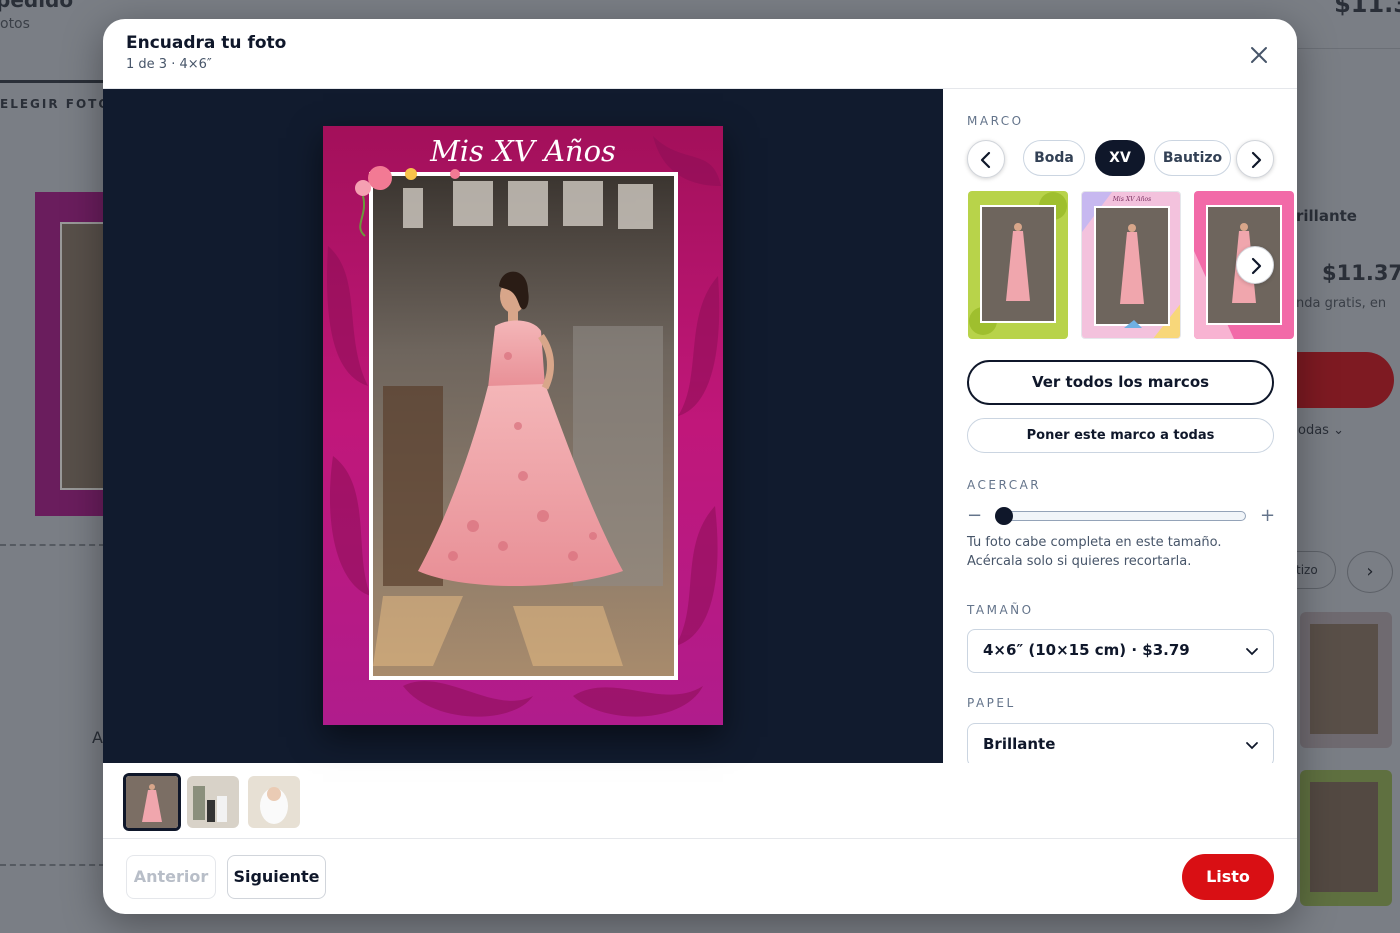  I want to click on bg-shipping-note: nda gratis, en, so click(1341, 303).